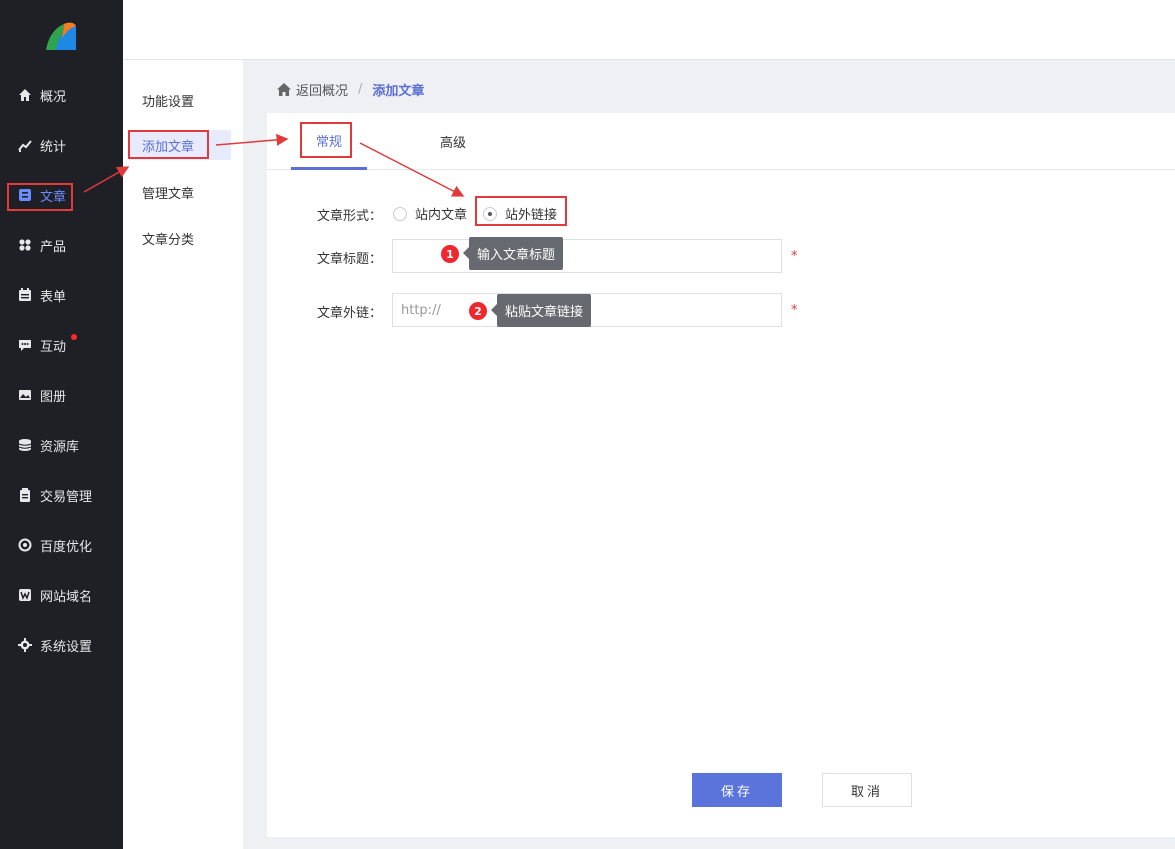 This screenshot has width=1175, height=849. Describe the element at coordinates (25, 395) in the screenshot. I see `album-icon` at that location.